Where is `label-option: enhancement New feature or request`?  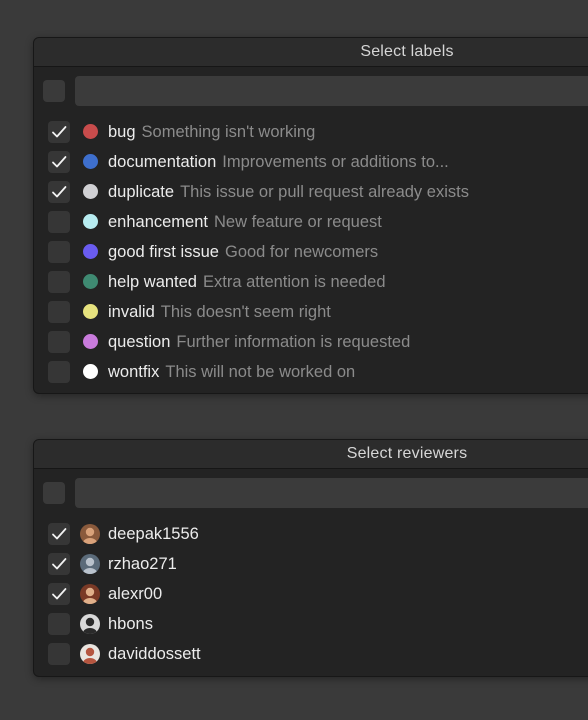 label-option: enhancement New feature or request is located at coordinates (311, 222).